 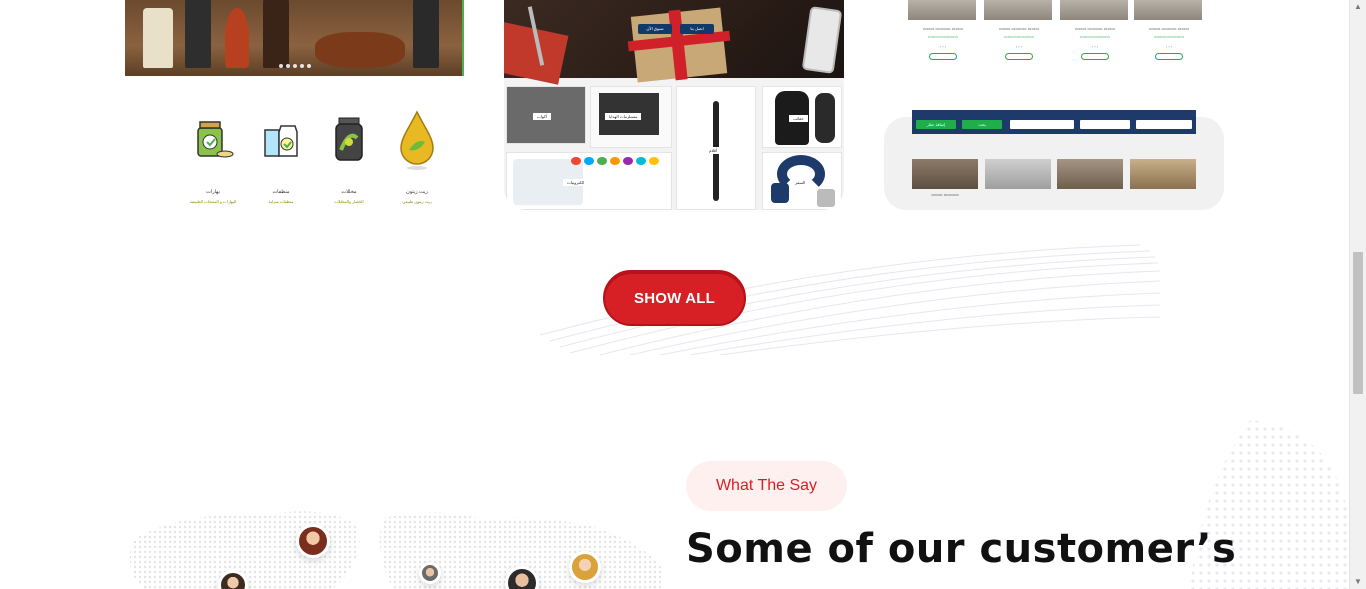 What do you see at coordinates (674, 298) in the screenshot?
I see `show-all-button: SHOW ALL` at bounding box center [674, 298].